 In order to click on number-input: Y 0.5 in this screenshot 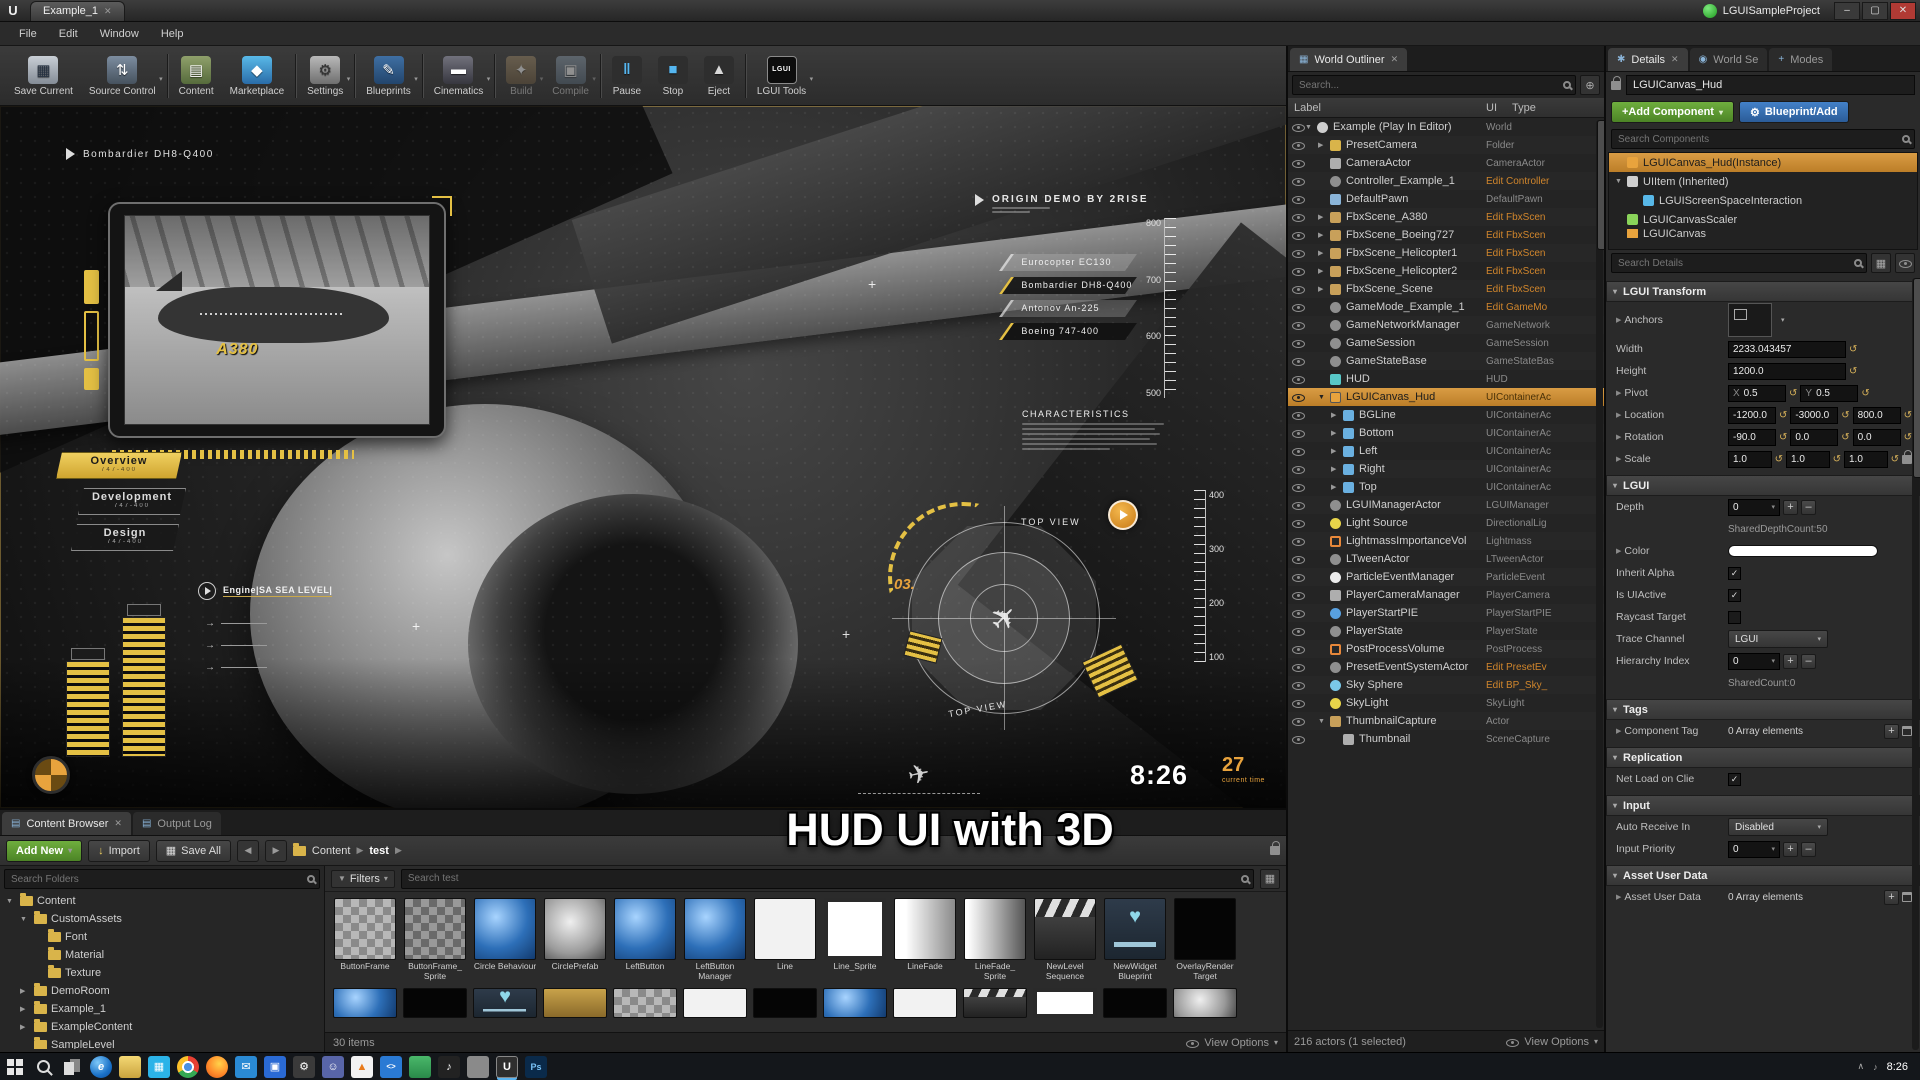, I will do `click(1829, 393)`.